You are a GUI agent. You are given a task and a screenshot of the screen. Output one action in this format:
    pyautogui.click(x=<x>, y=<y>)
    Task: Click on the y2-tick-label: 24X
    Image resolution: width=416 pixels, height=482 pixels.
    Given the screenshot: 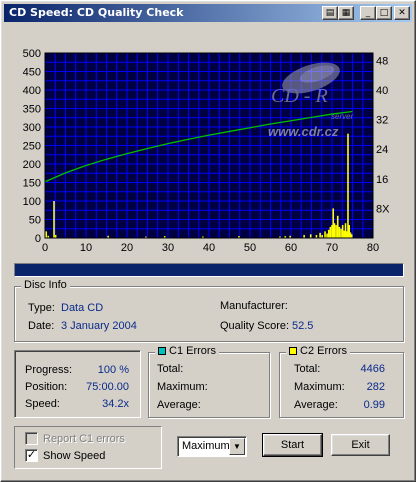 What is the action you would take?
    pyautogui.click(x=382, y=150)
    